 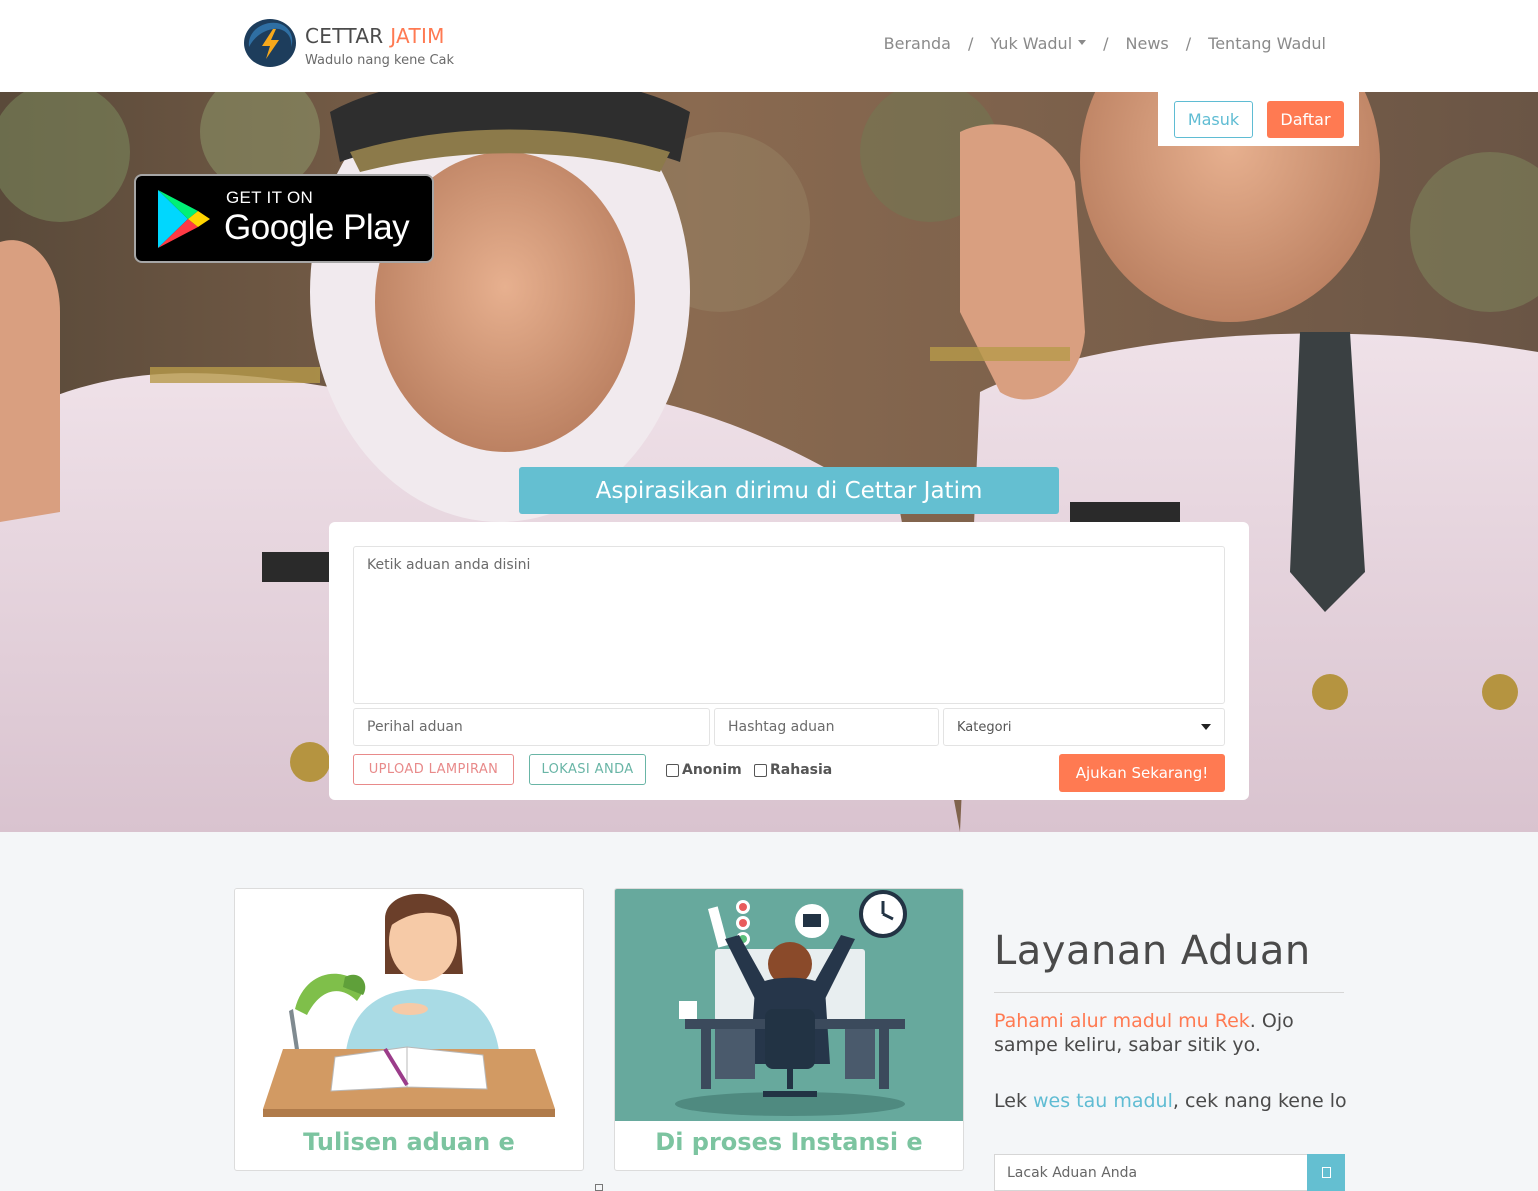 What do you see at coordinates (1259, 1101) in the screenshot?
I see `service-paragraph-track-end: , cek nang kene lo` at bounding box center [1259, 1101].